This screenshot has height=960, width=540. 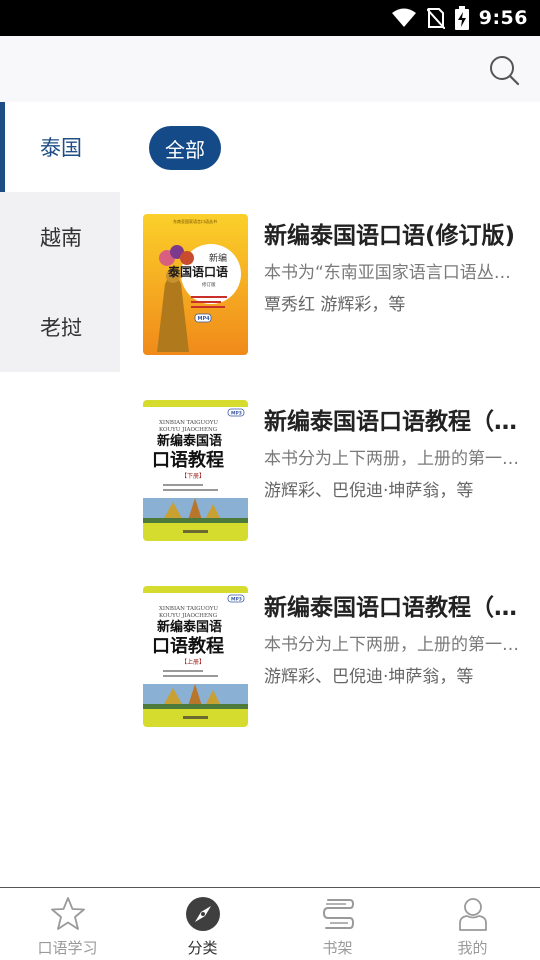 I want to click on book-title: 新编泰国语口语(修订版), so click(x=390, y=236).